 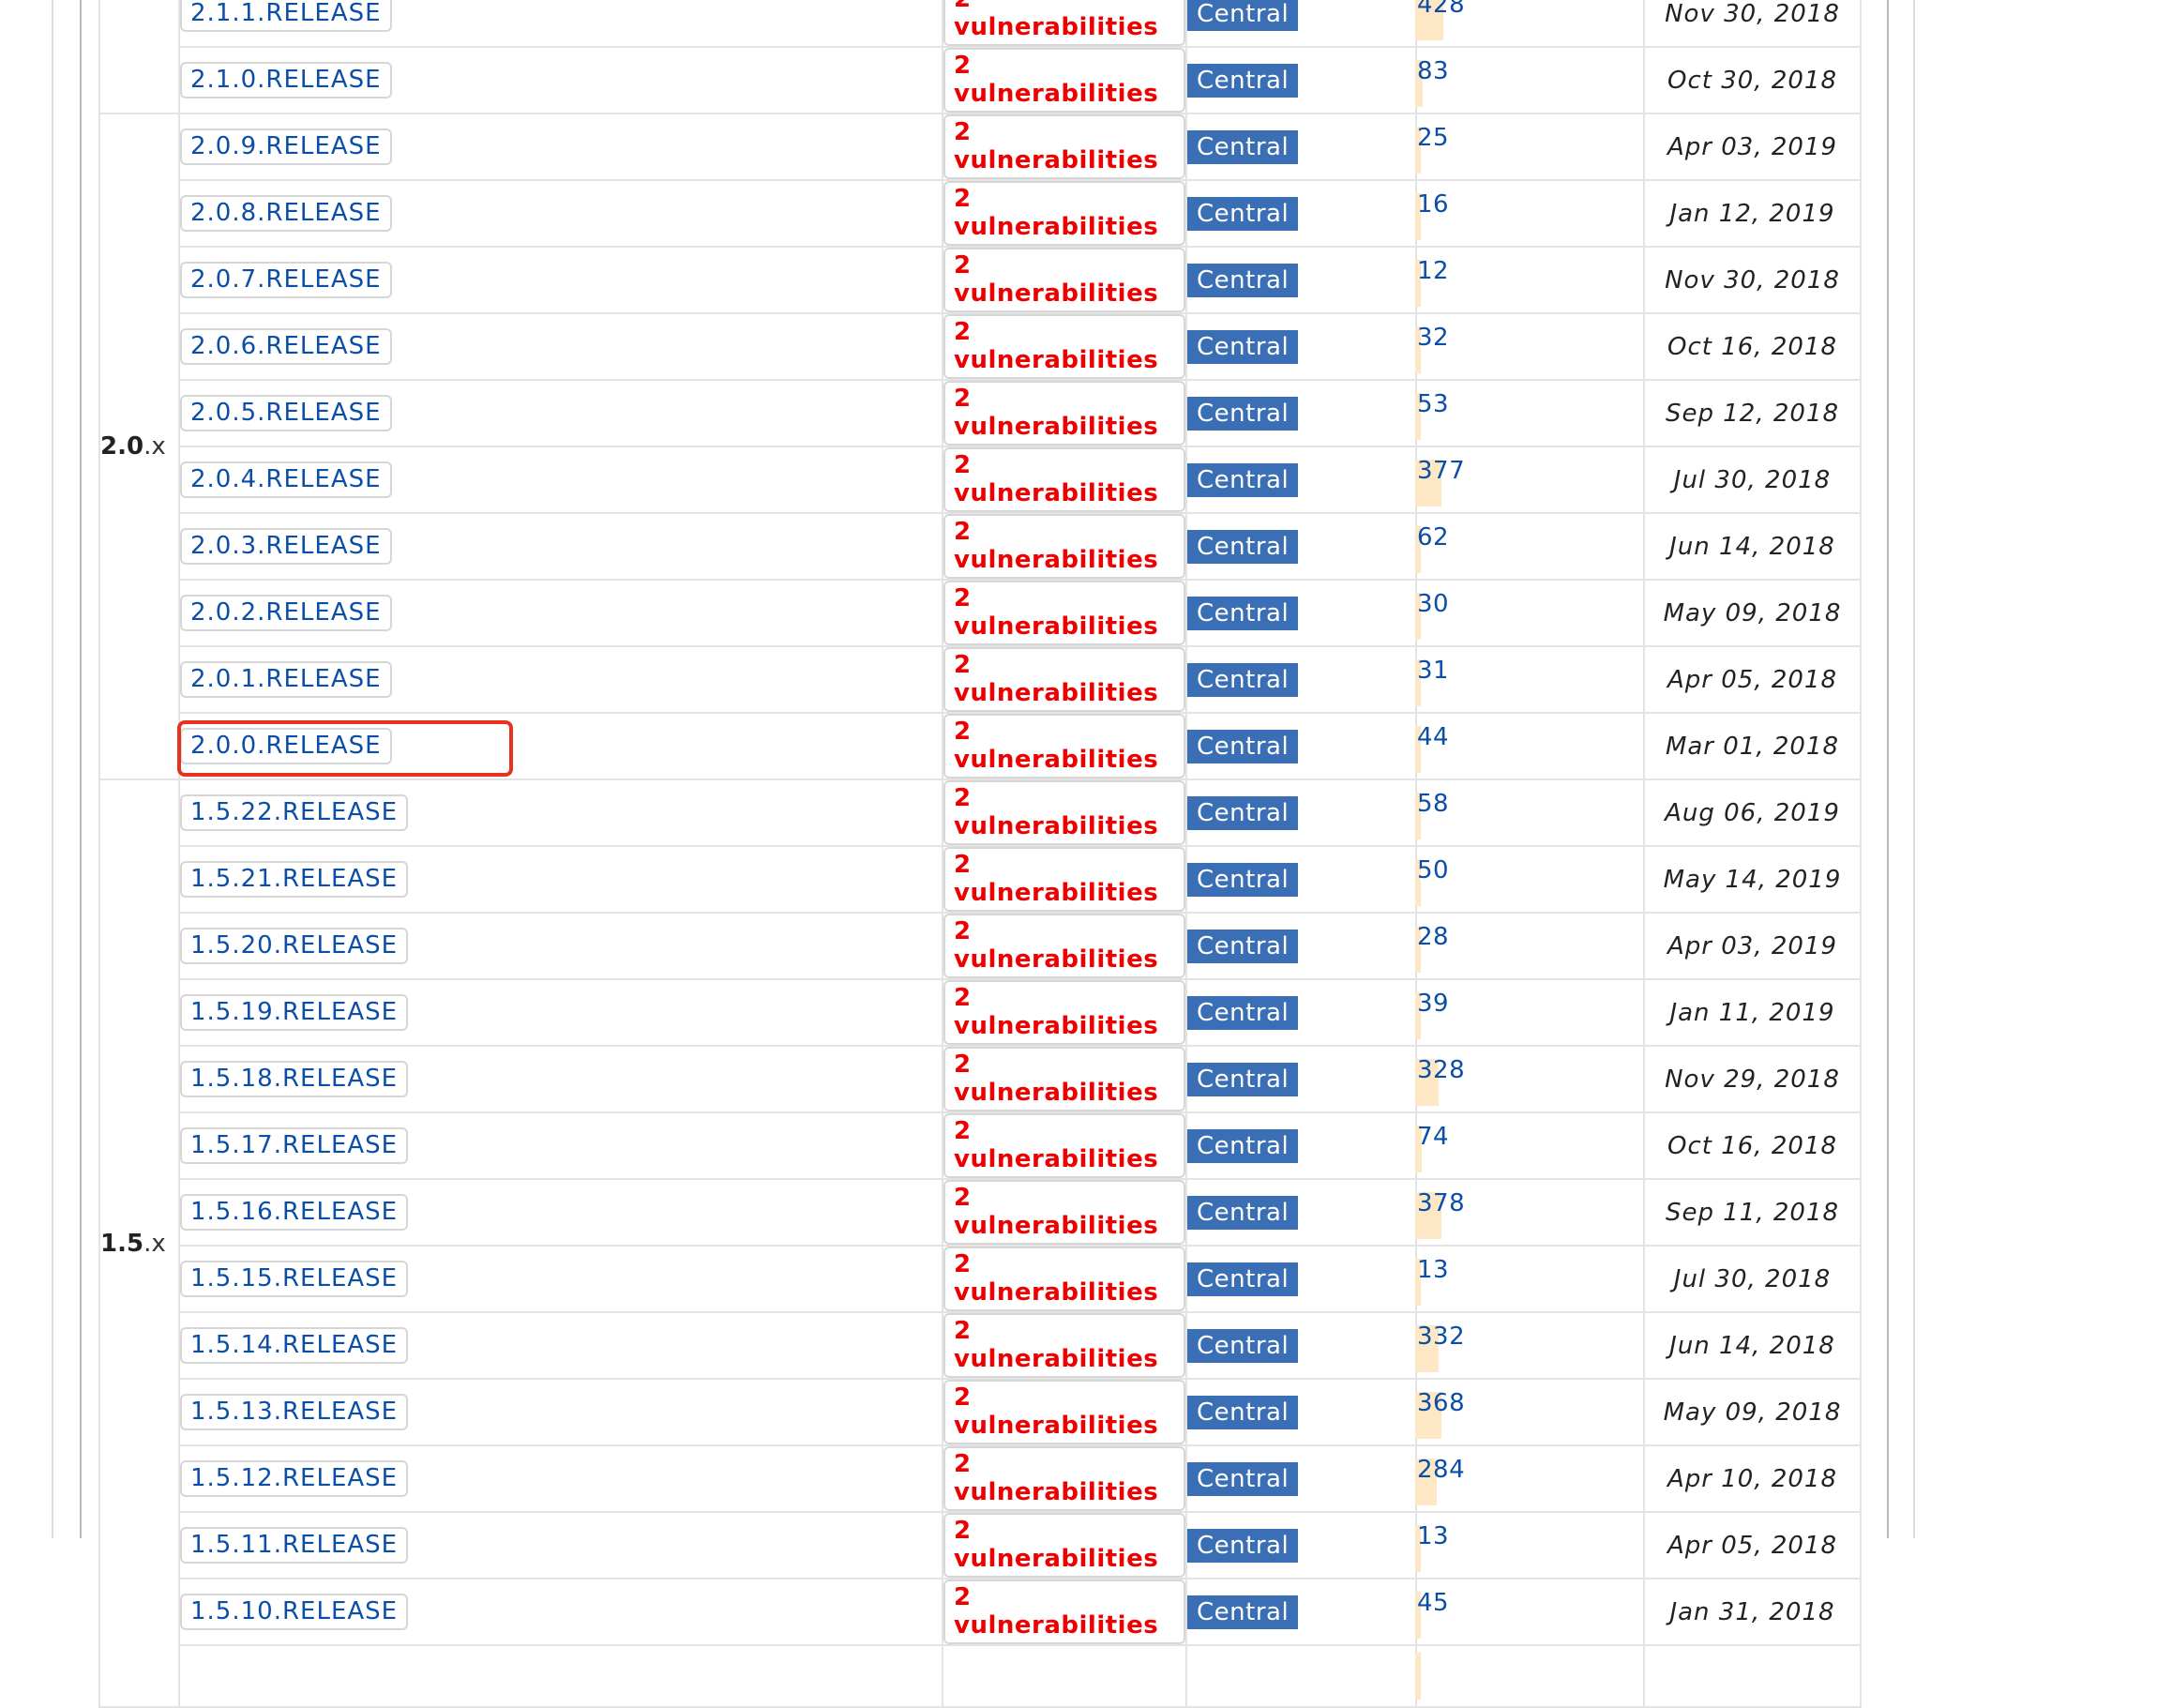 What do you see at coordinates (1433, 1004) in the screenshot?
I see `usages-link: 39` at bounding box center [1433, 1004].